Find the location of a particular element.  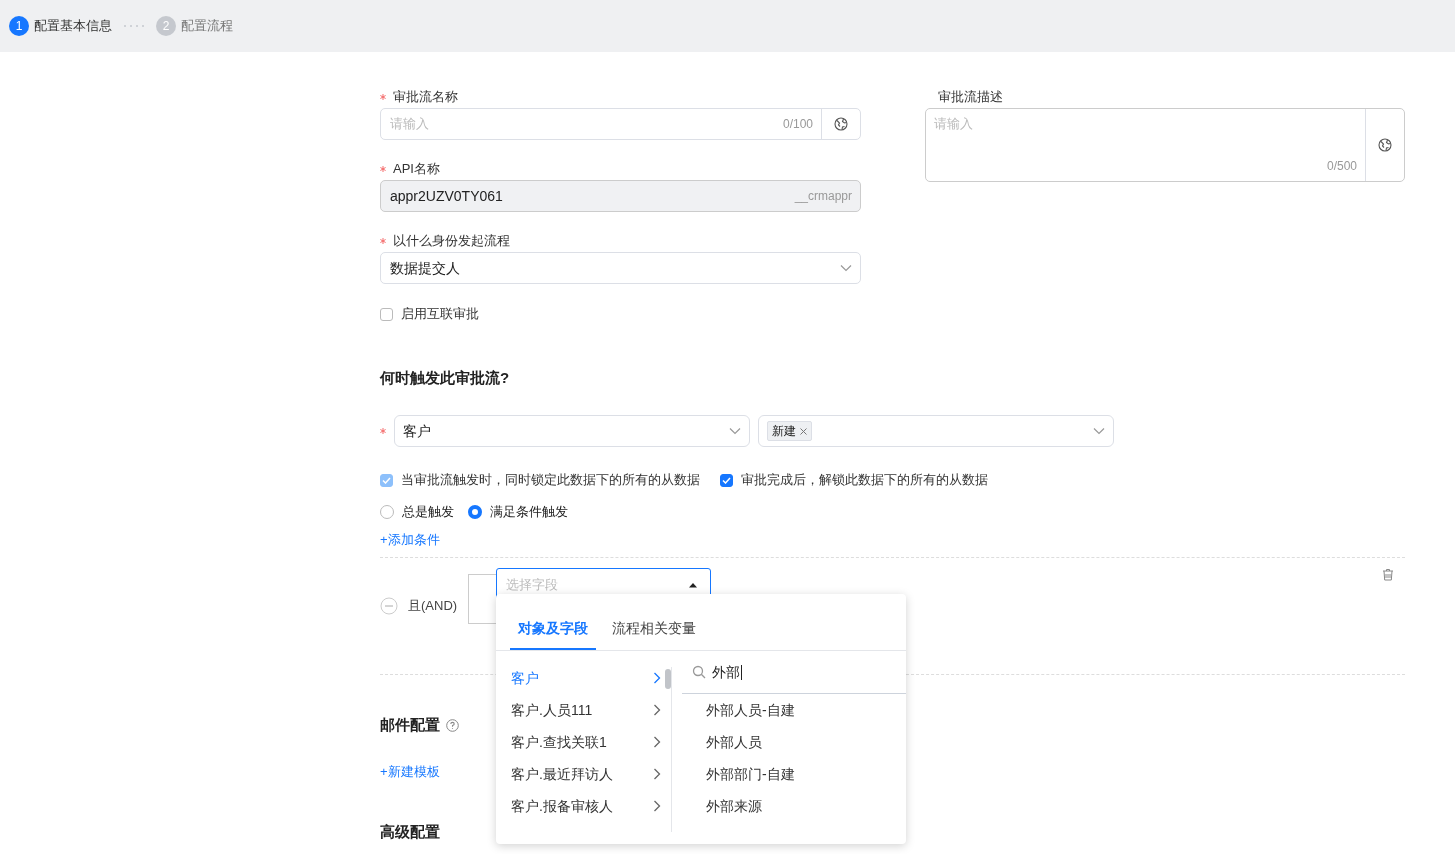

field-label: 以什么身份发起流程 is located at coordinates (451, 241).